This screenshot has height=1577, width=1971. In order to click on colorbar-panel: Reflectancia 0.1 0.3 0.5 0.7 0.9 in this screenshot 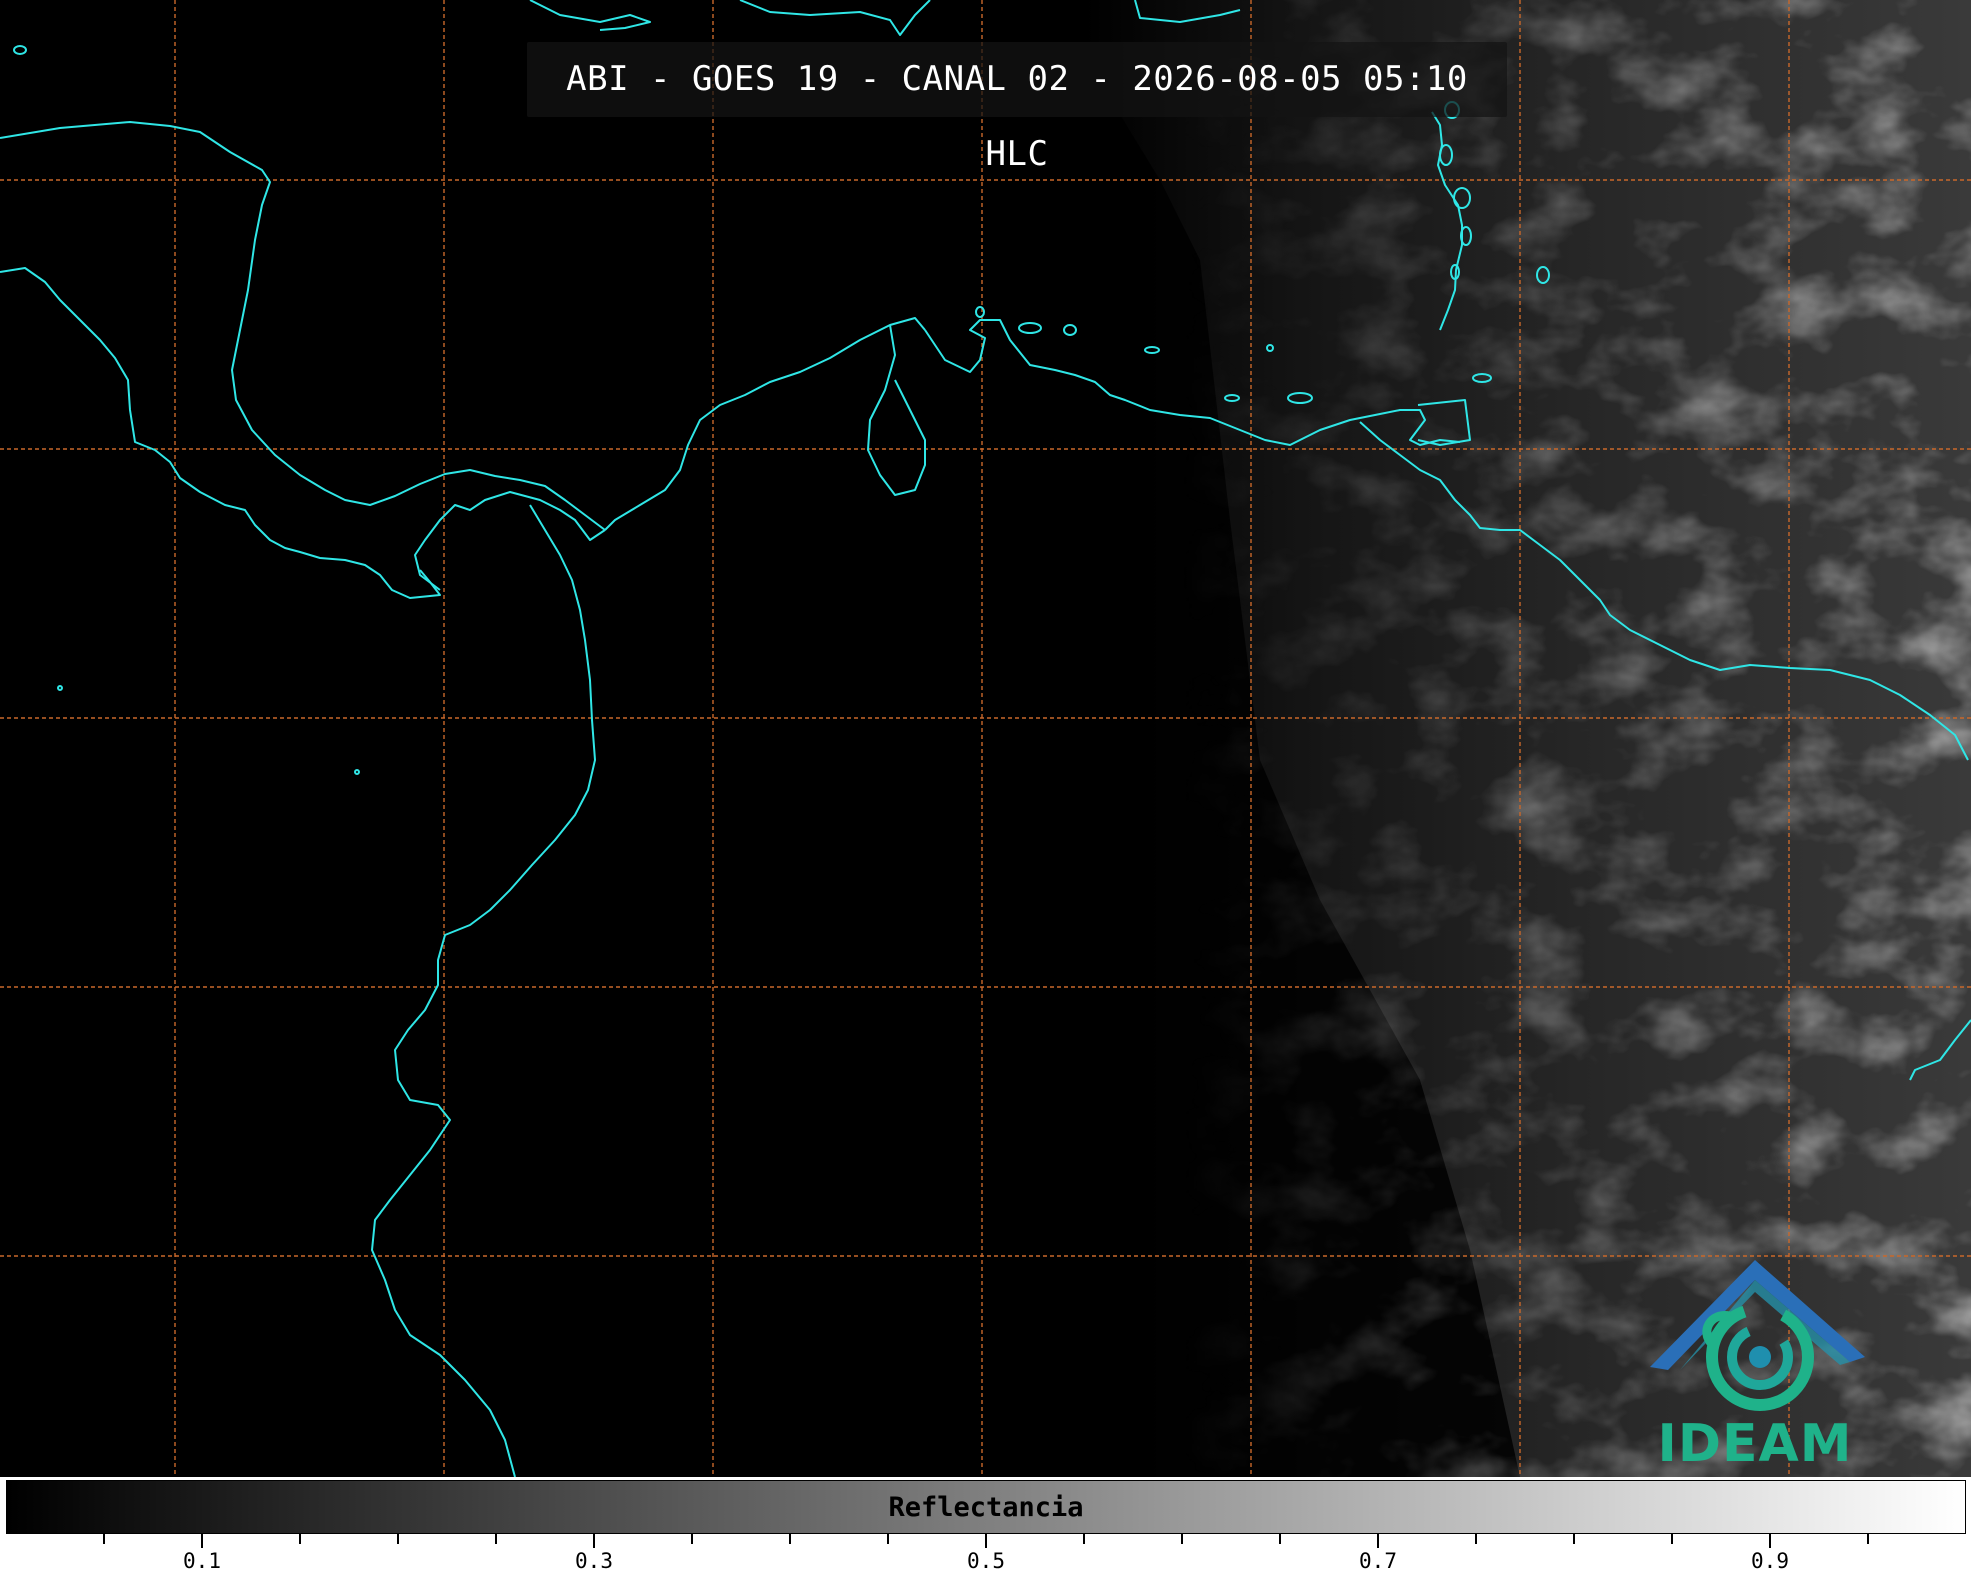, I will do `click(985, 1527)`.